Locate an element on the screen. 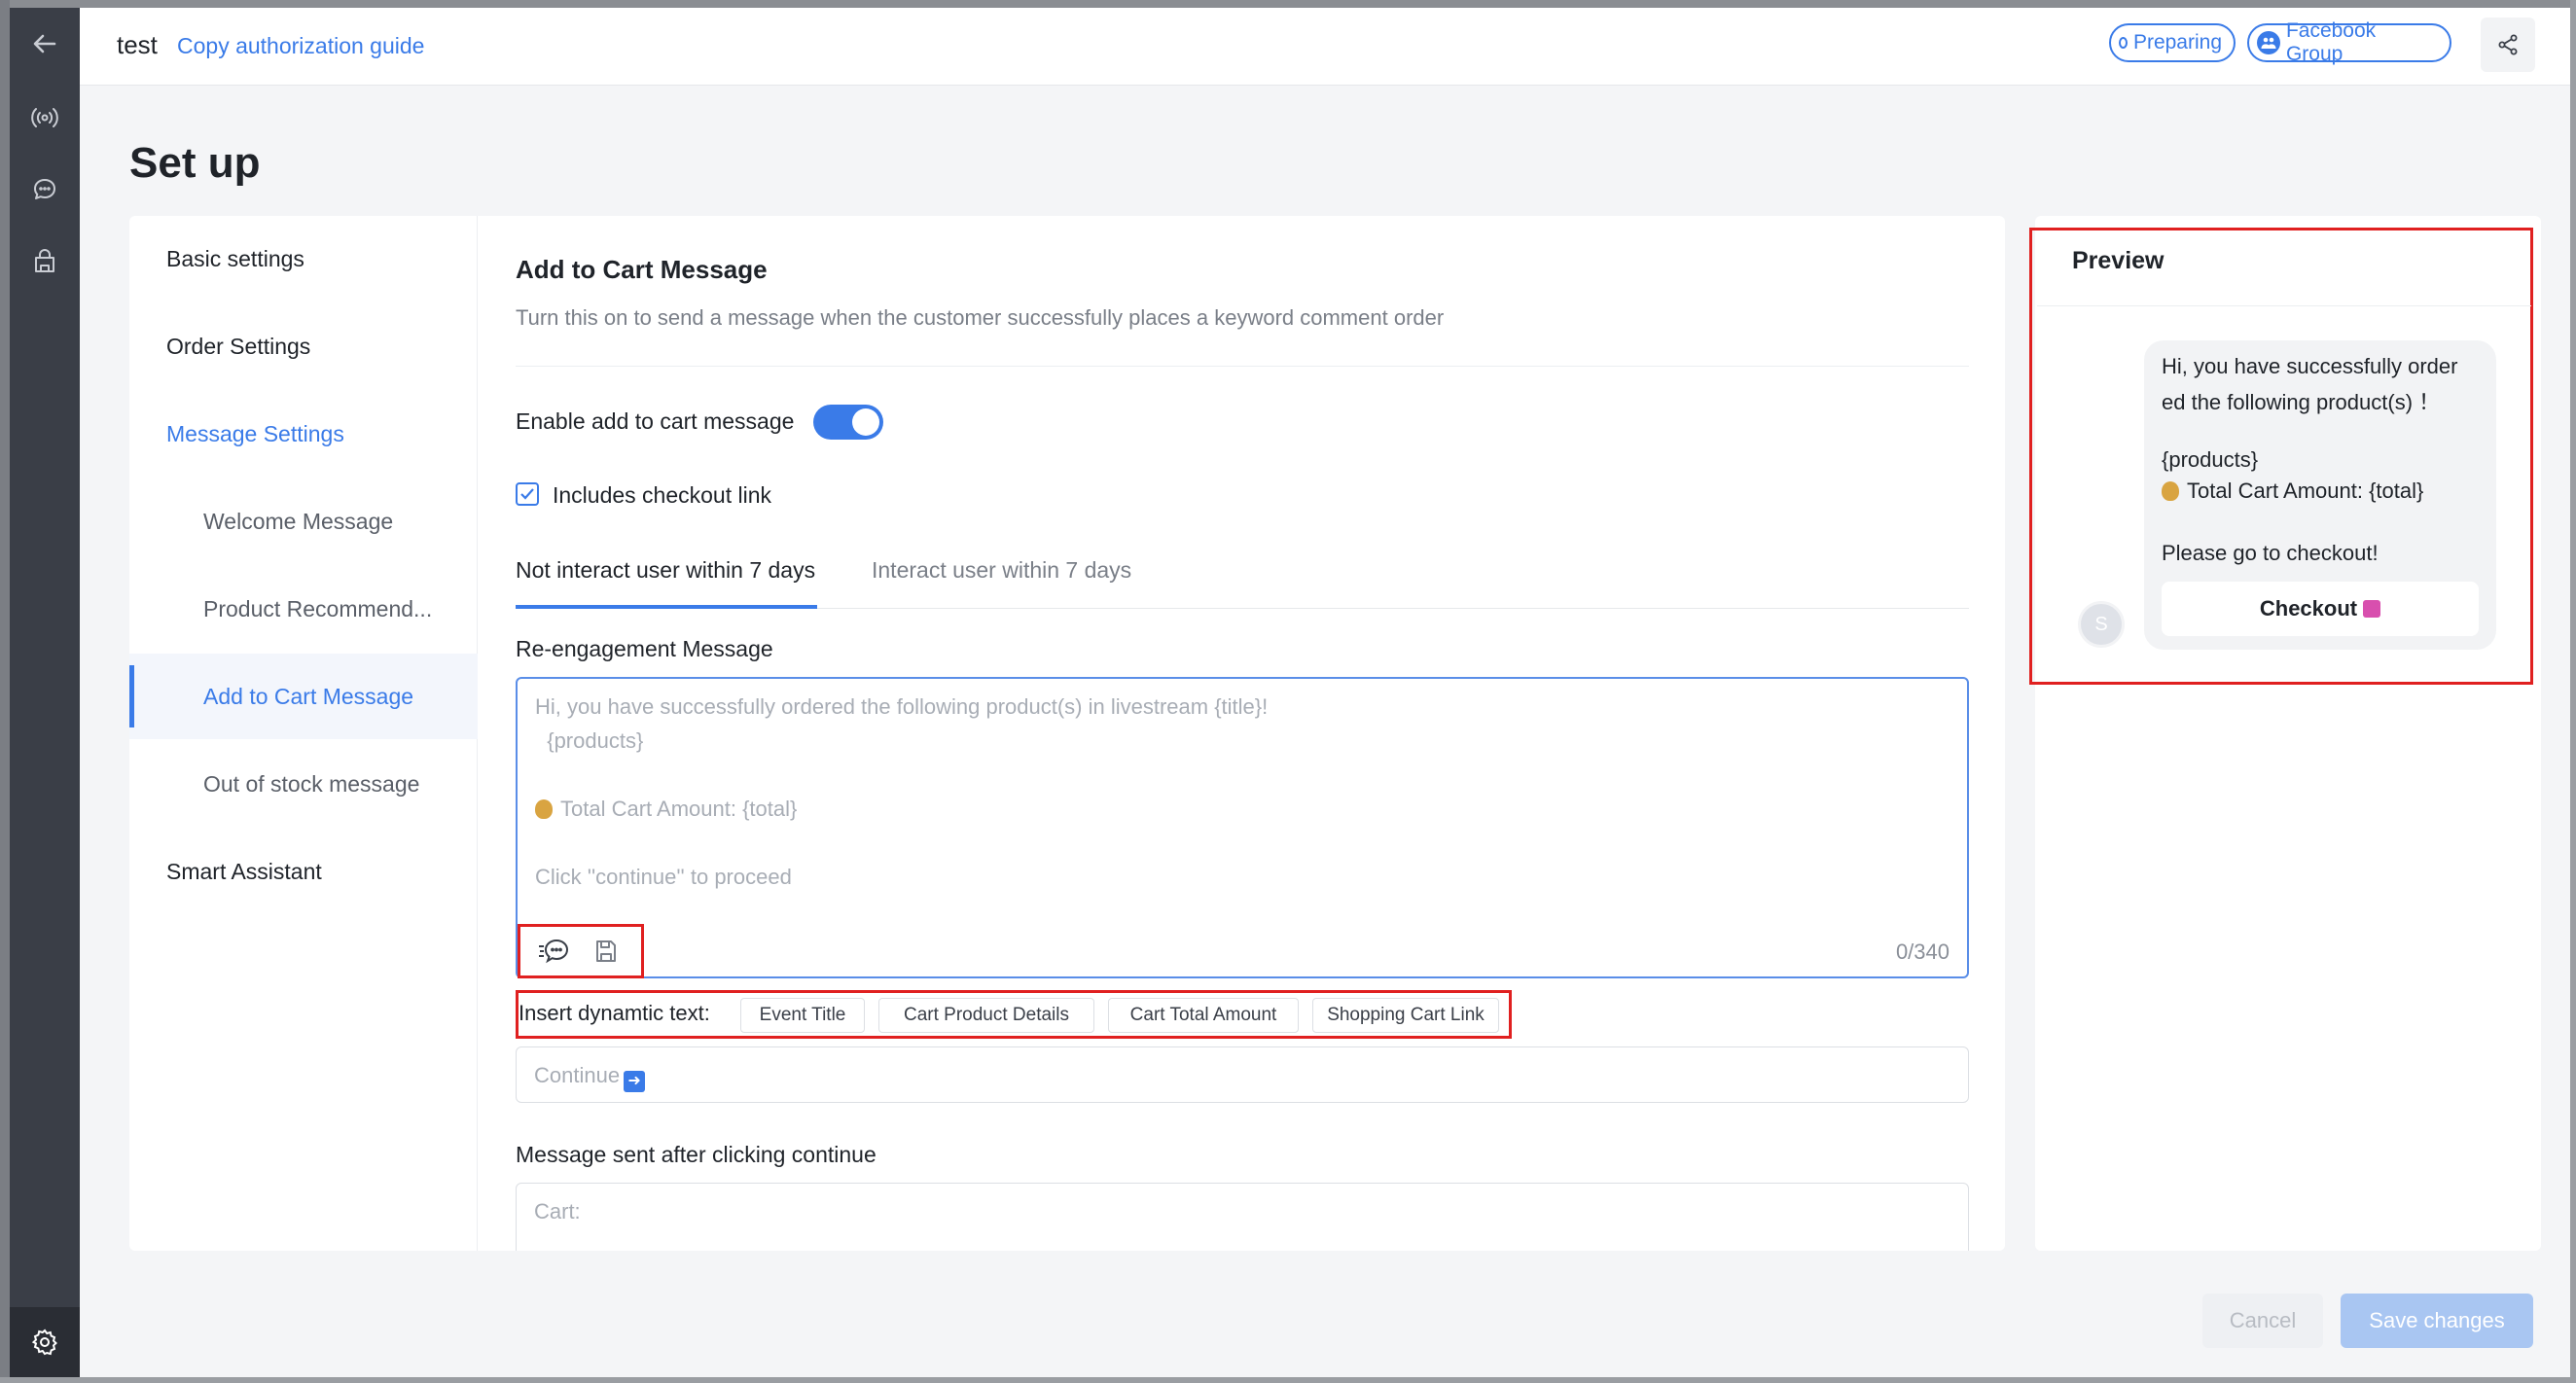 This screenshot has height=1383, width=2576. checkbox-label: Includes checkout link is located at coordinates (662, 495).